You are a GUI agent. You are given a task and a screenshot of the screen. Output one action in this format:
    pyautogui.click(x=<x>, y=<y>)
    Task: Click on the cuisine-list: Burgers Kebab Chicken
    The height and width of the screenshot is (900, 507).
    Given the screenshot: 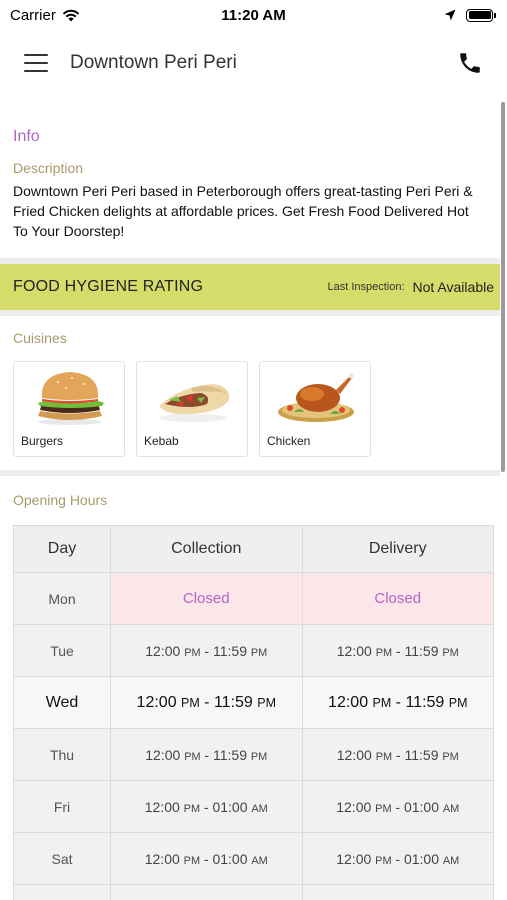 What is the action you would take?
    pyautogui.click(x=250, y=409)
    